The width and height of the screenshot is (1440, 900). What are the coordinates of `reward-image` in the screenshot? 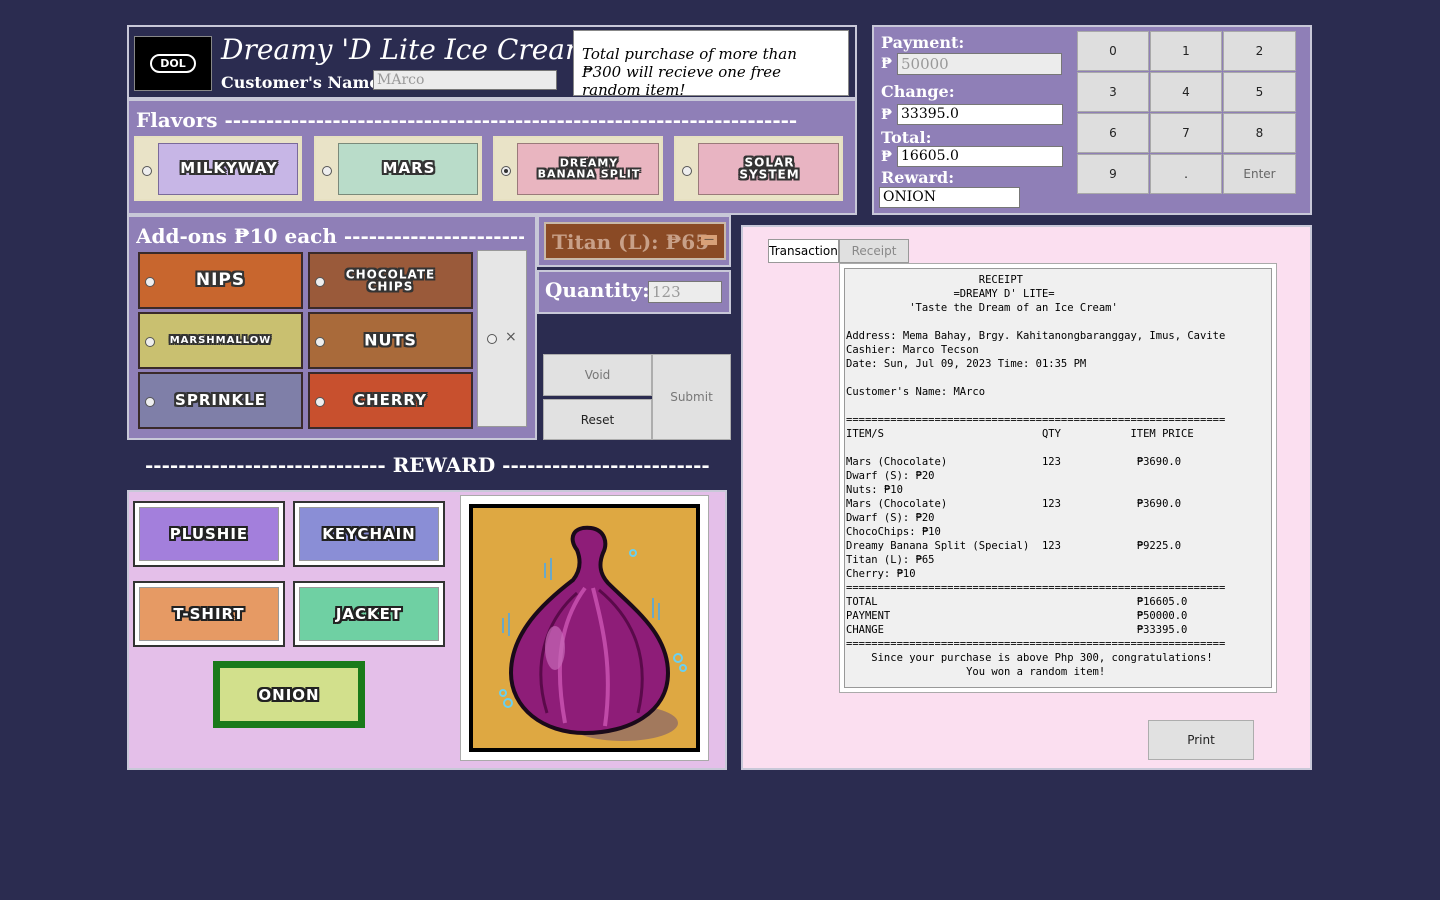 It's located at (584, 628).